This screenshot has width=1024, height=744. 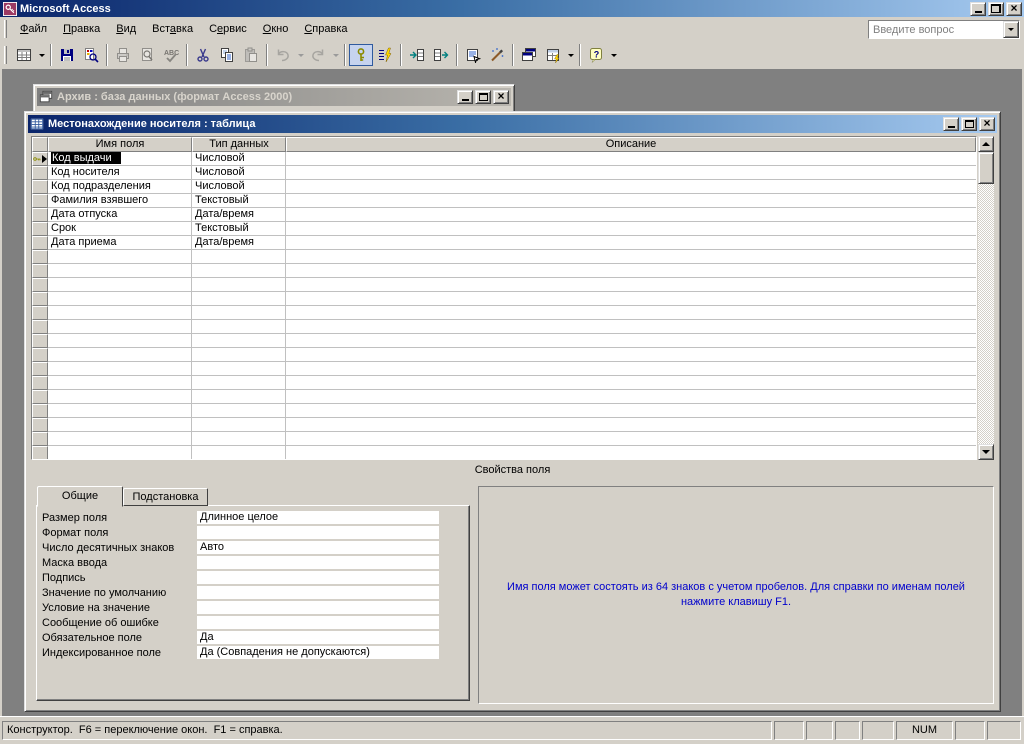 What do you see at coordinates (165, 497) in the screenshot?
I see `tab-lookup: Подстановка` at bounding box center [165, 497].